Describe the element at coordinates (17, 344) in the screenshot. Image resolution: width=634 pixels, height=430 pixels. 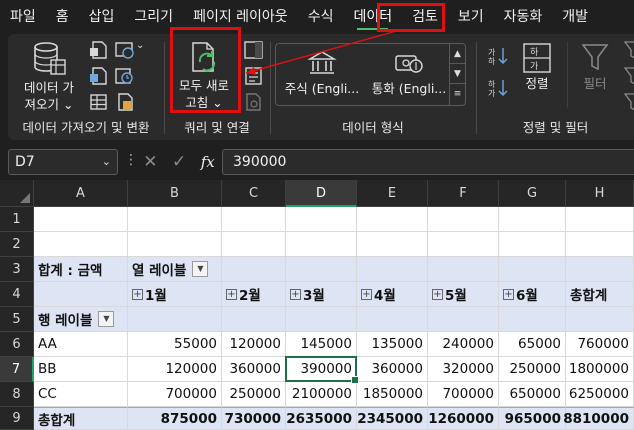
I see `row-header-6: 6` at that location.